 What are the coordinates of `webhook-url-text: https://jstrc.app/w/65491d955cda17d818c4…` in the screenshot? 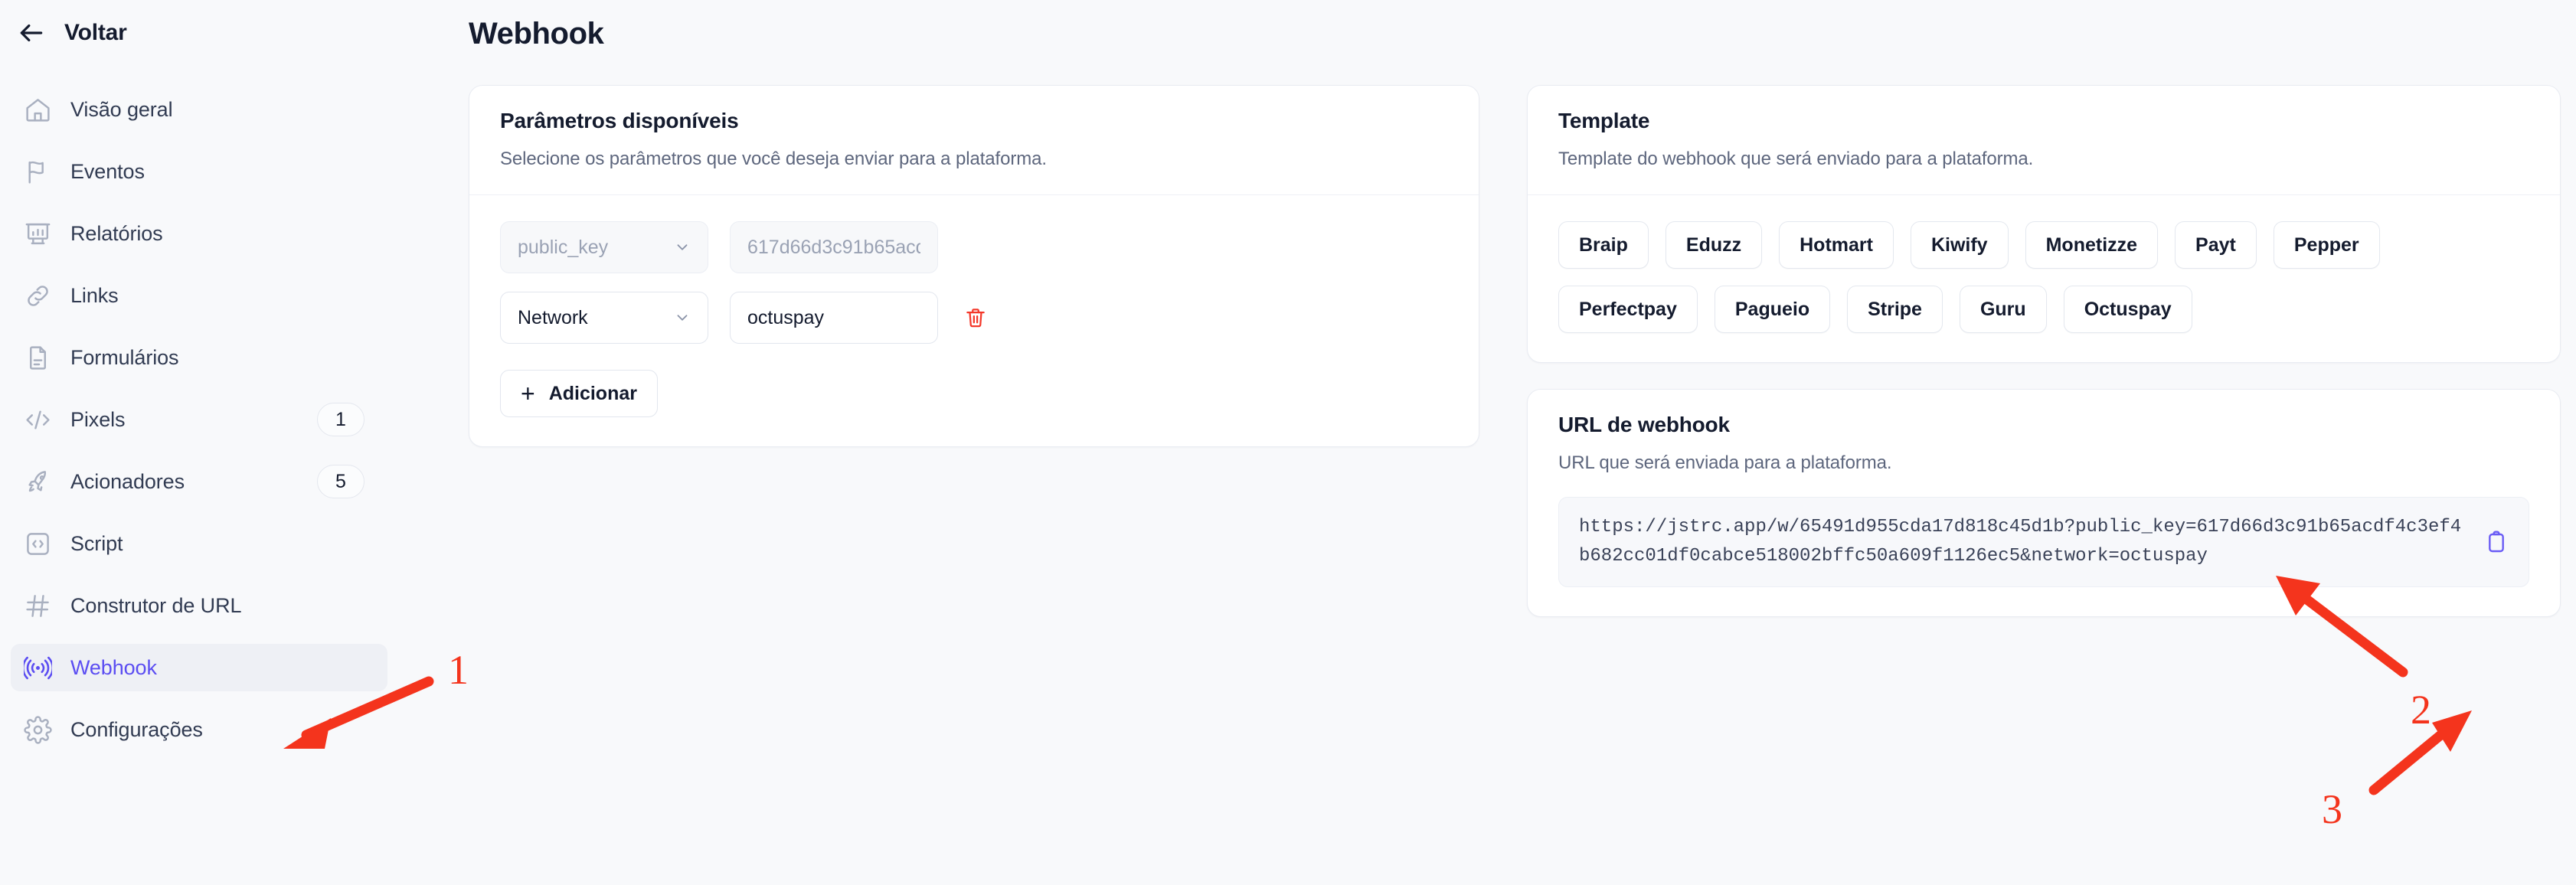 It's located at (2020, 542).